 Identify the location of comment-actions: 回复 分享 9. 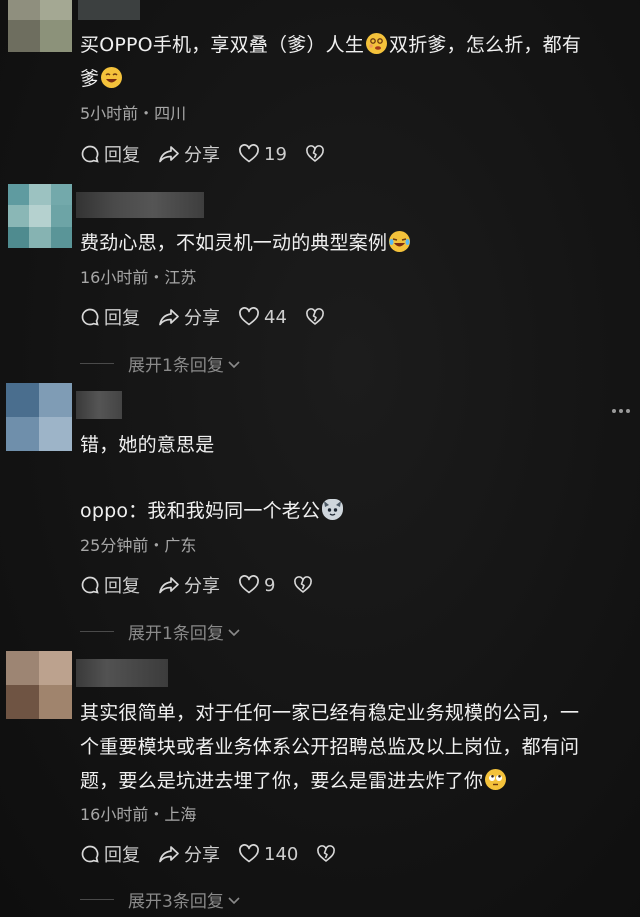
(207, 585).